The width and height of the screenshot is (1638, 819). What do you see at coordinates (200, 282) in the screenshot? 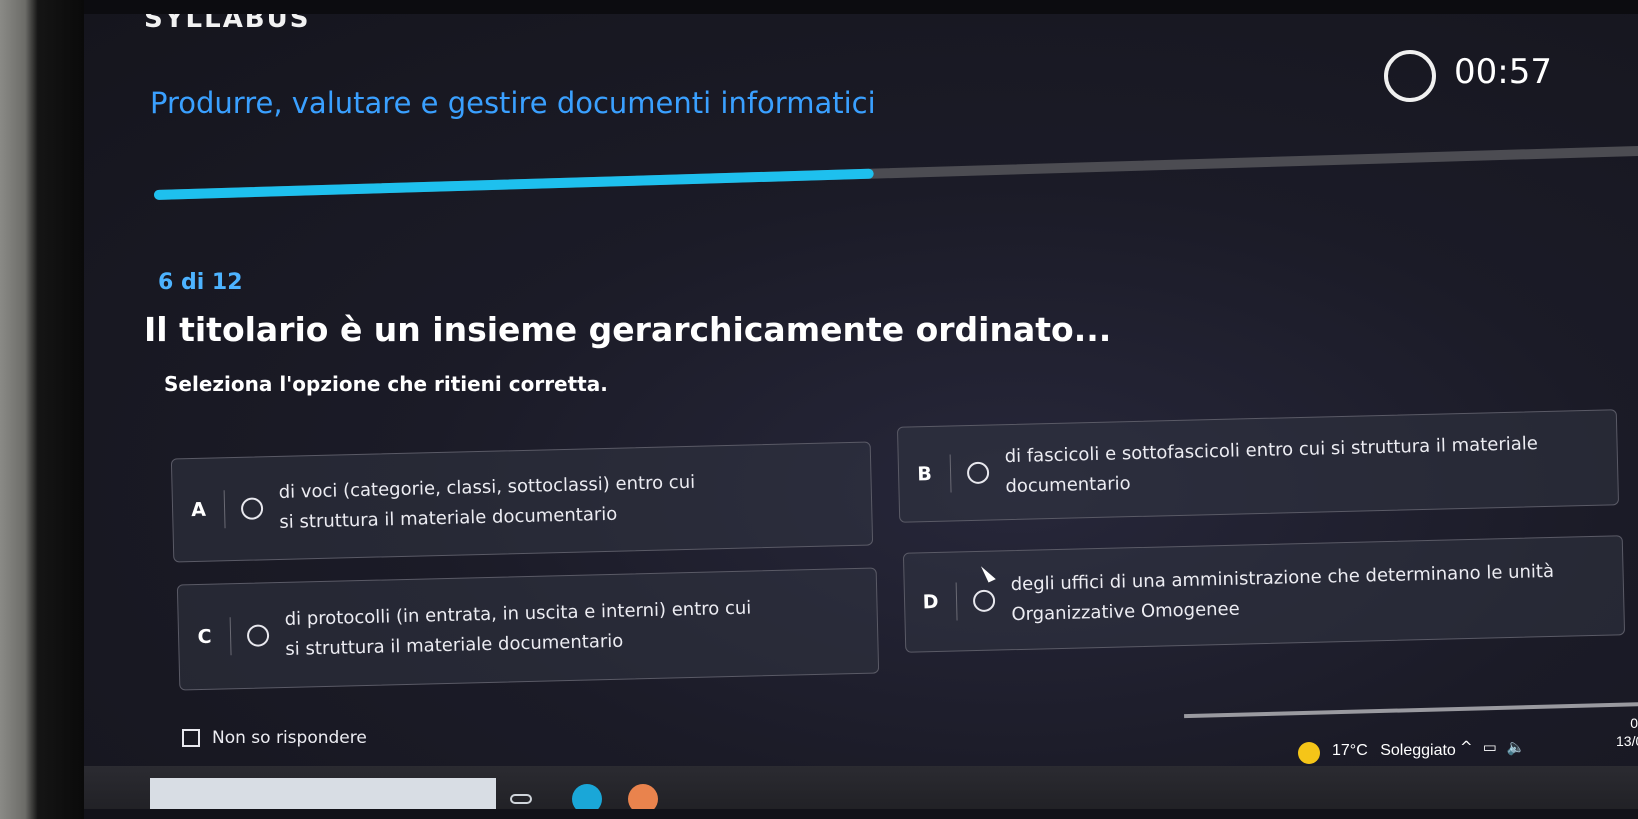
I see `question-counter: 6 di 12` at bounding box center [200, 282].